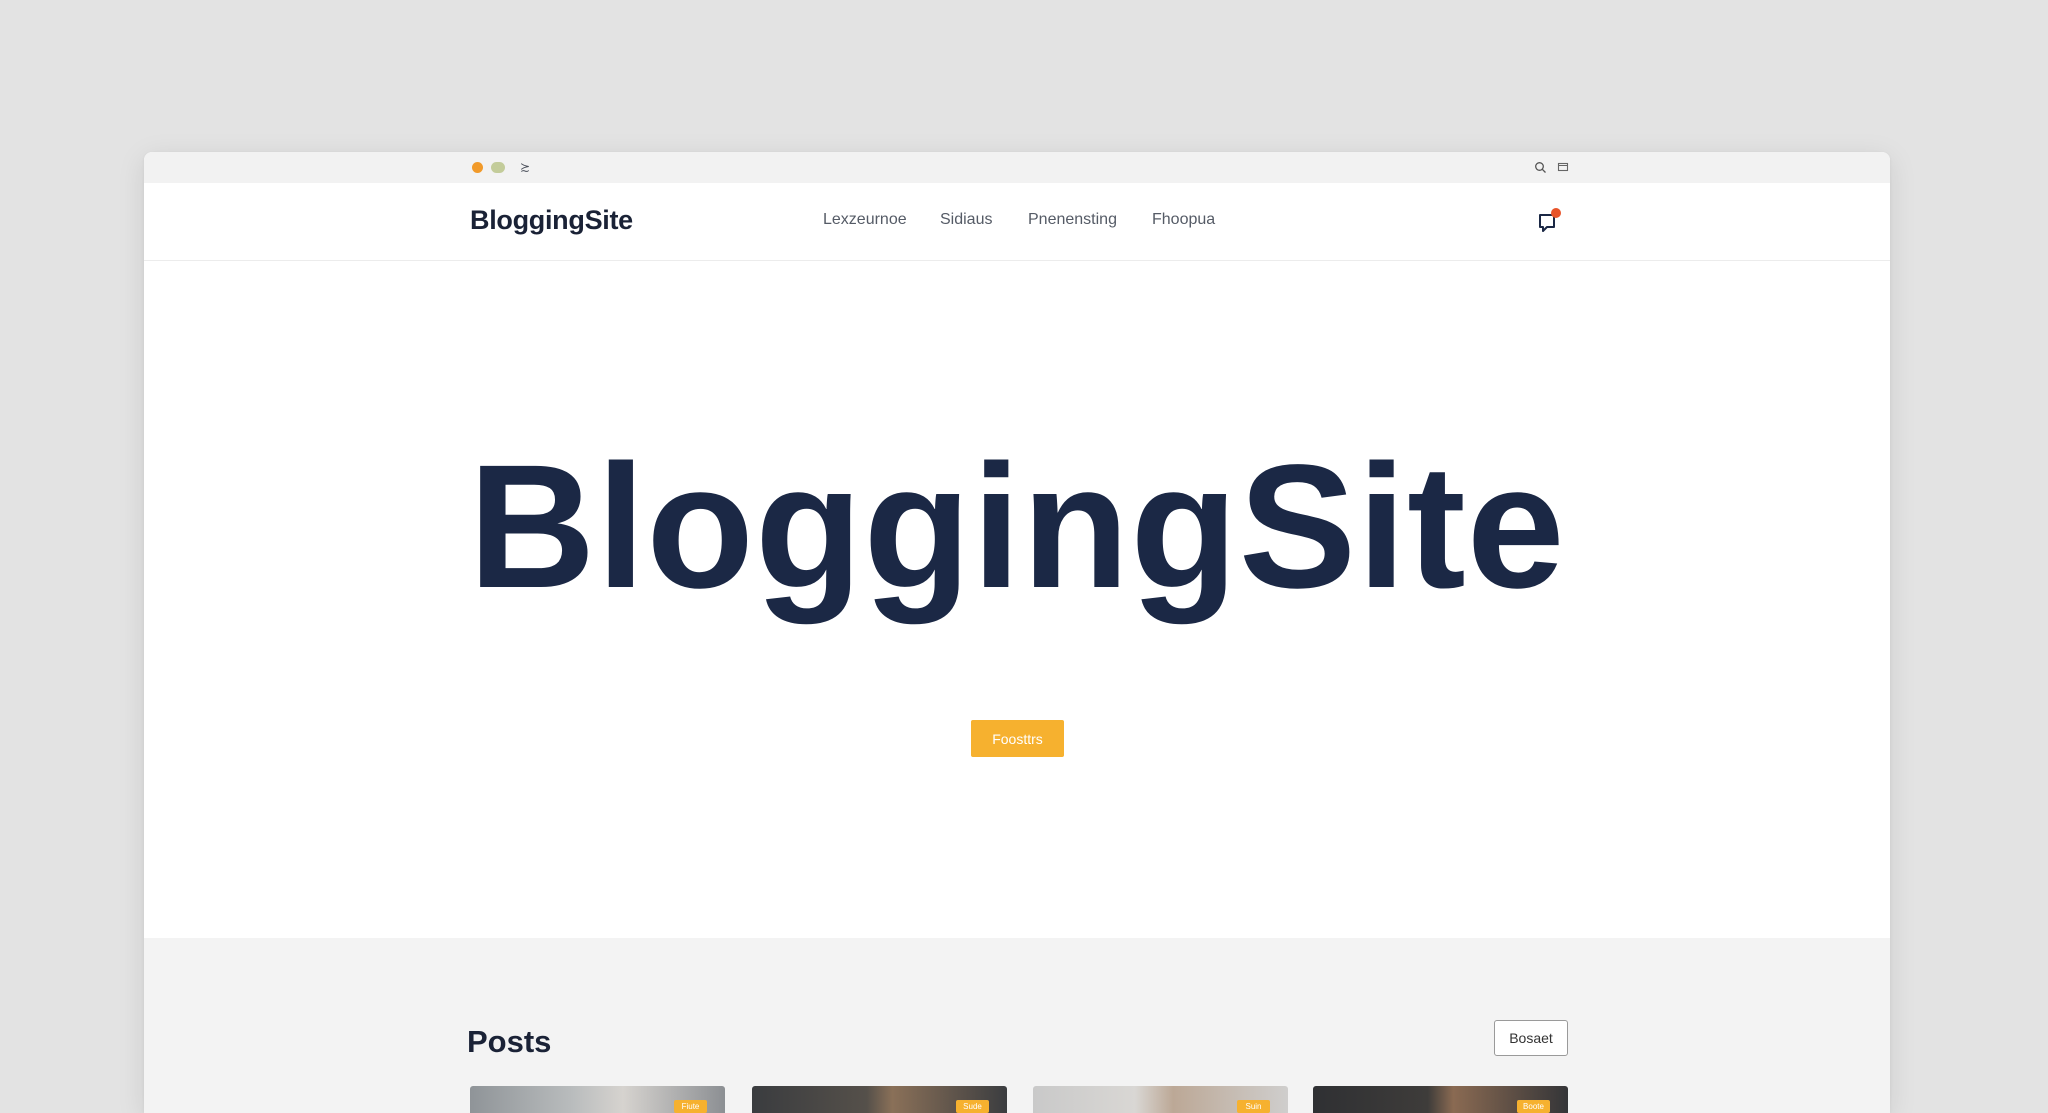  Describe the element at coordinates (1160, 1099) in the screenshot. I see `post-card: Suin` at that location.